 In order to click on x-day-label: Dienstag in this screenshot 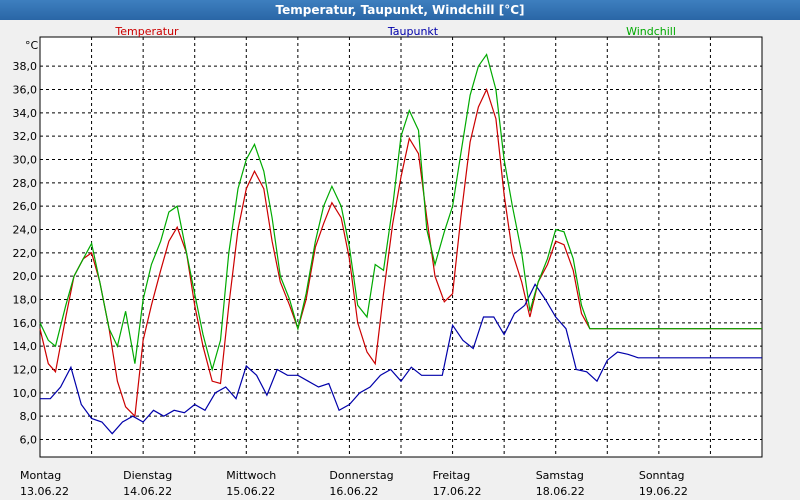, I will do `click(147, 475)`.